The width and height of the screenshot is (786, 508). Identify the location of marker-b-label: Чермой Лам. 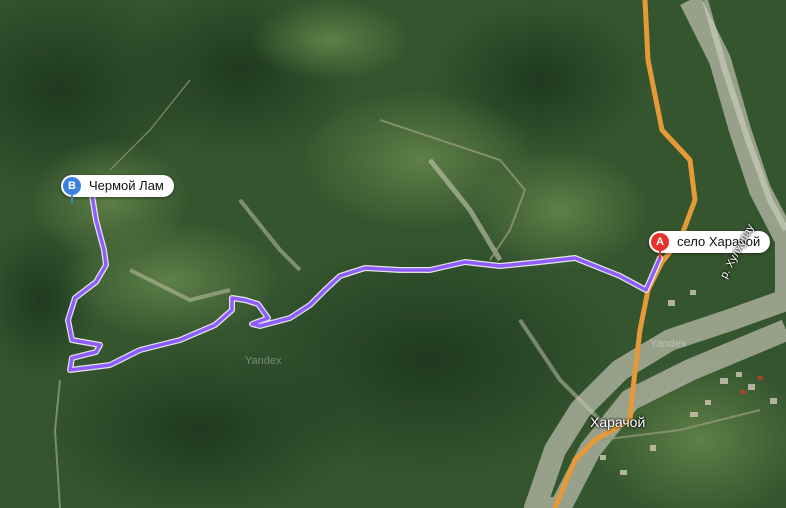
(126, 185).